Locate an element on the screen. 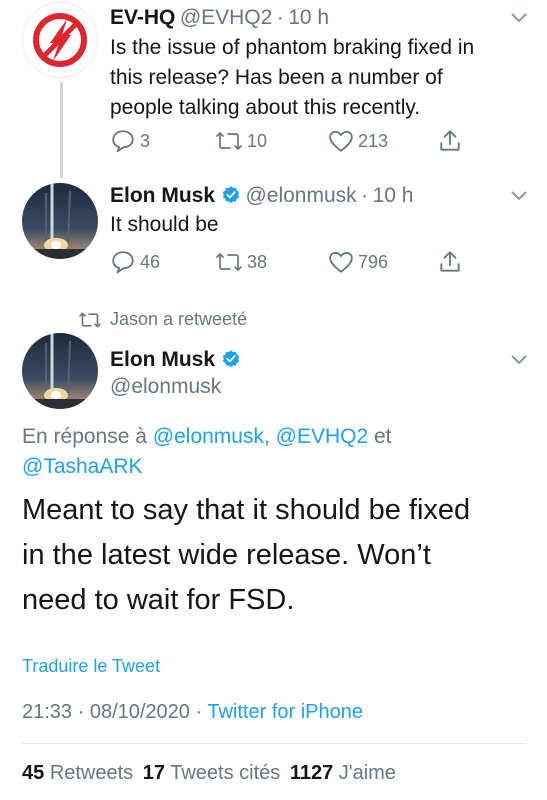  retweeted-by-label: Jason a retweeté is located at coordinates (178, 319).